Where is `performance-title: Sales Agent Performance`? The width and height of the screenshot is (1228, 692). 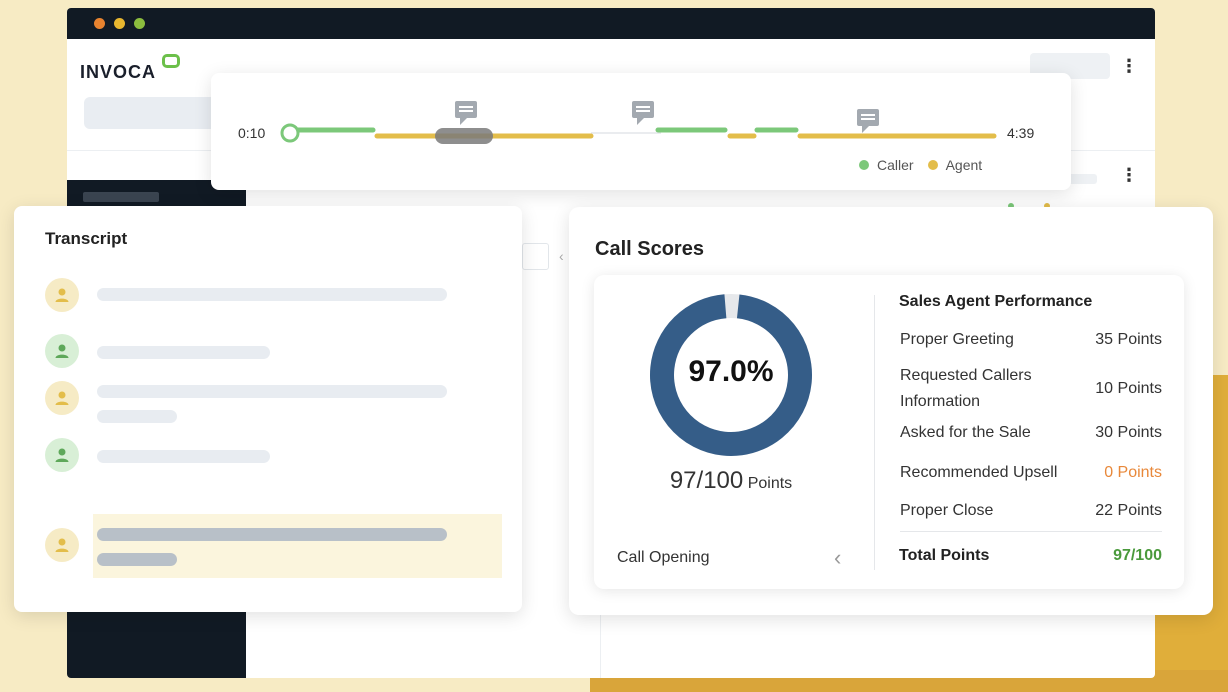
performance-title: Sales Agent Performance is located at coordinates (996, 301).